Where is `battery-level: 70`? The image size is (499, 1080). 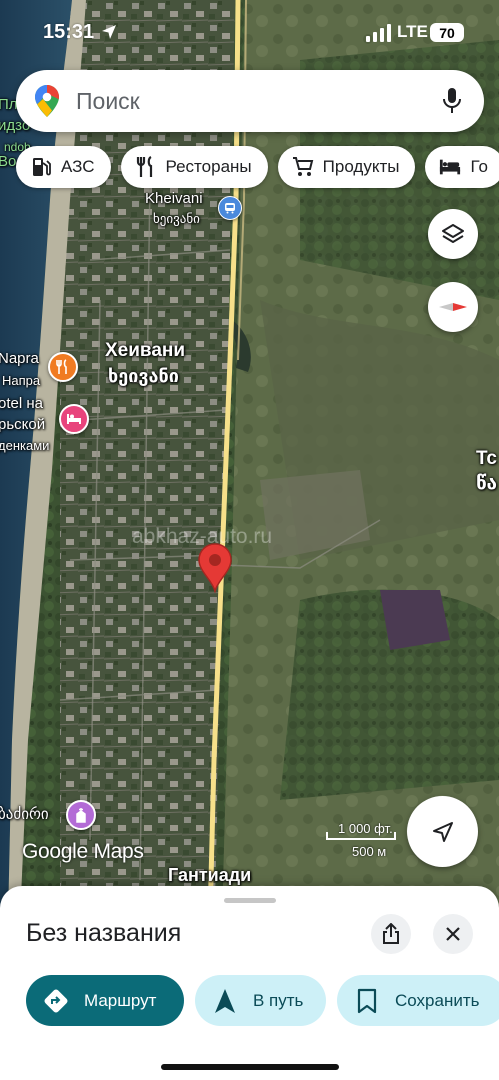
battery-level: 70 is located at coordinates (447, 32).